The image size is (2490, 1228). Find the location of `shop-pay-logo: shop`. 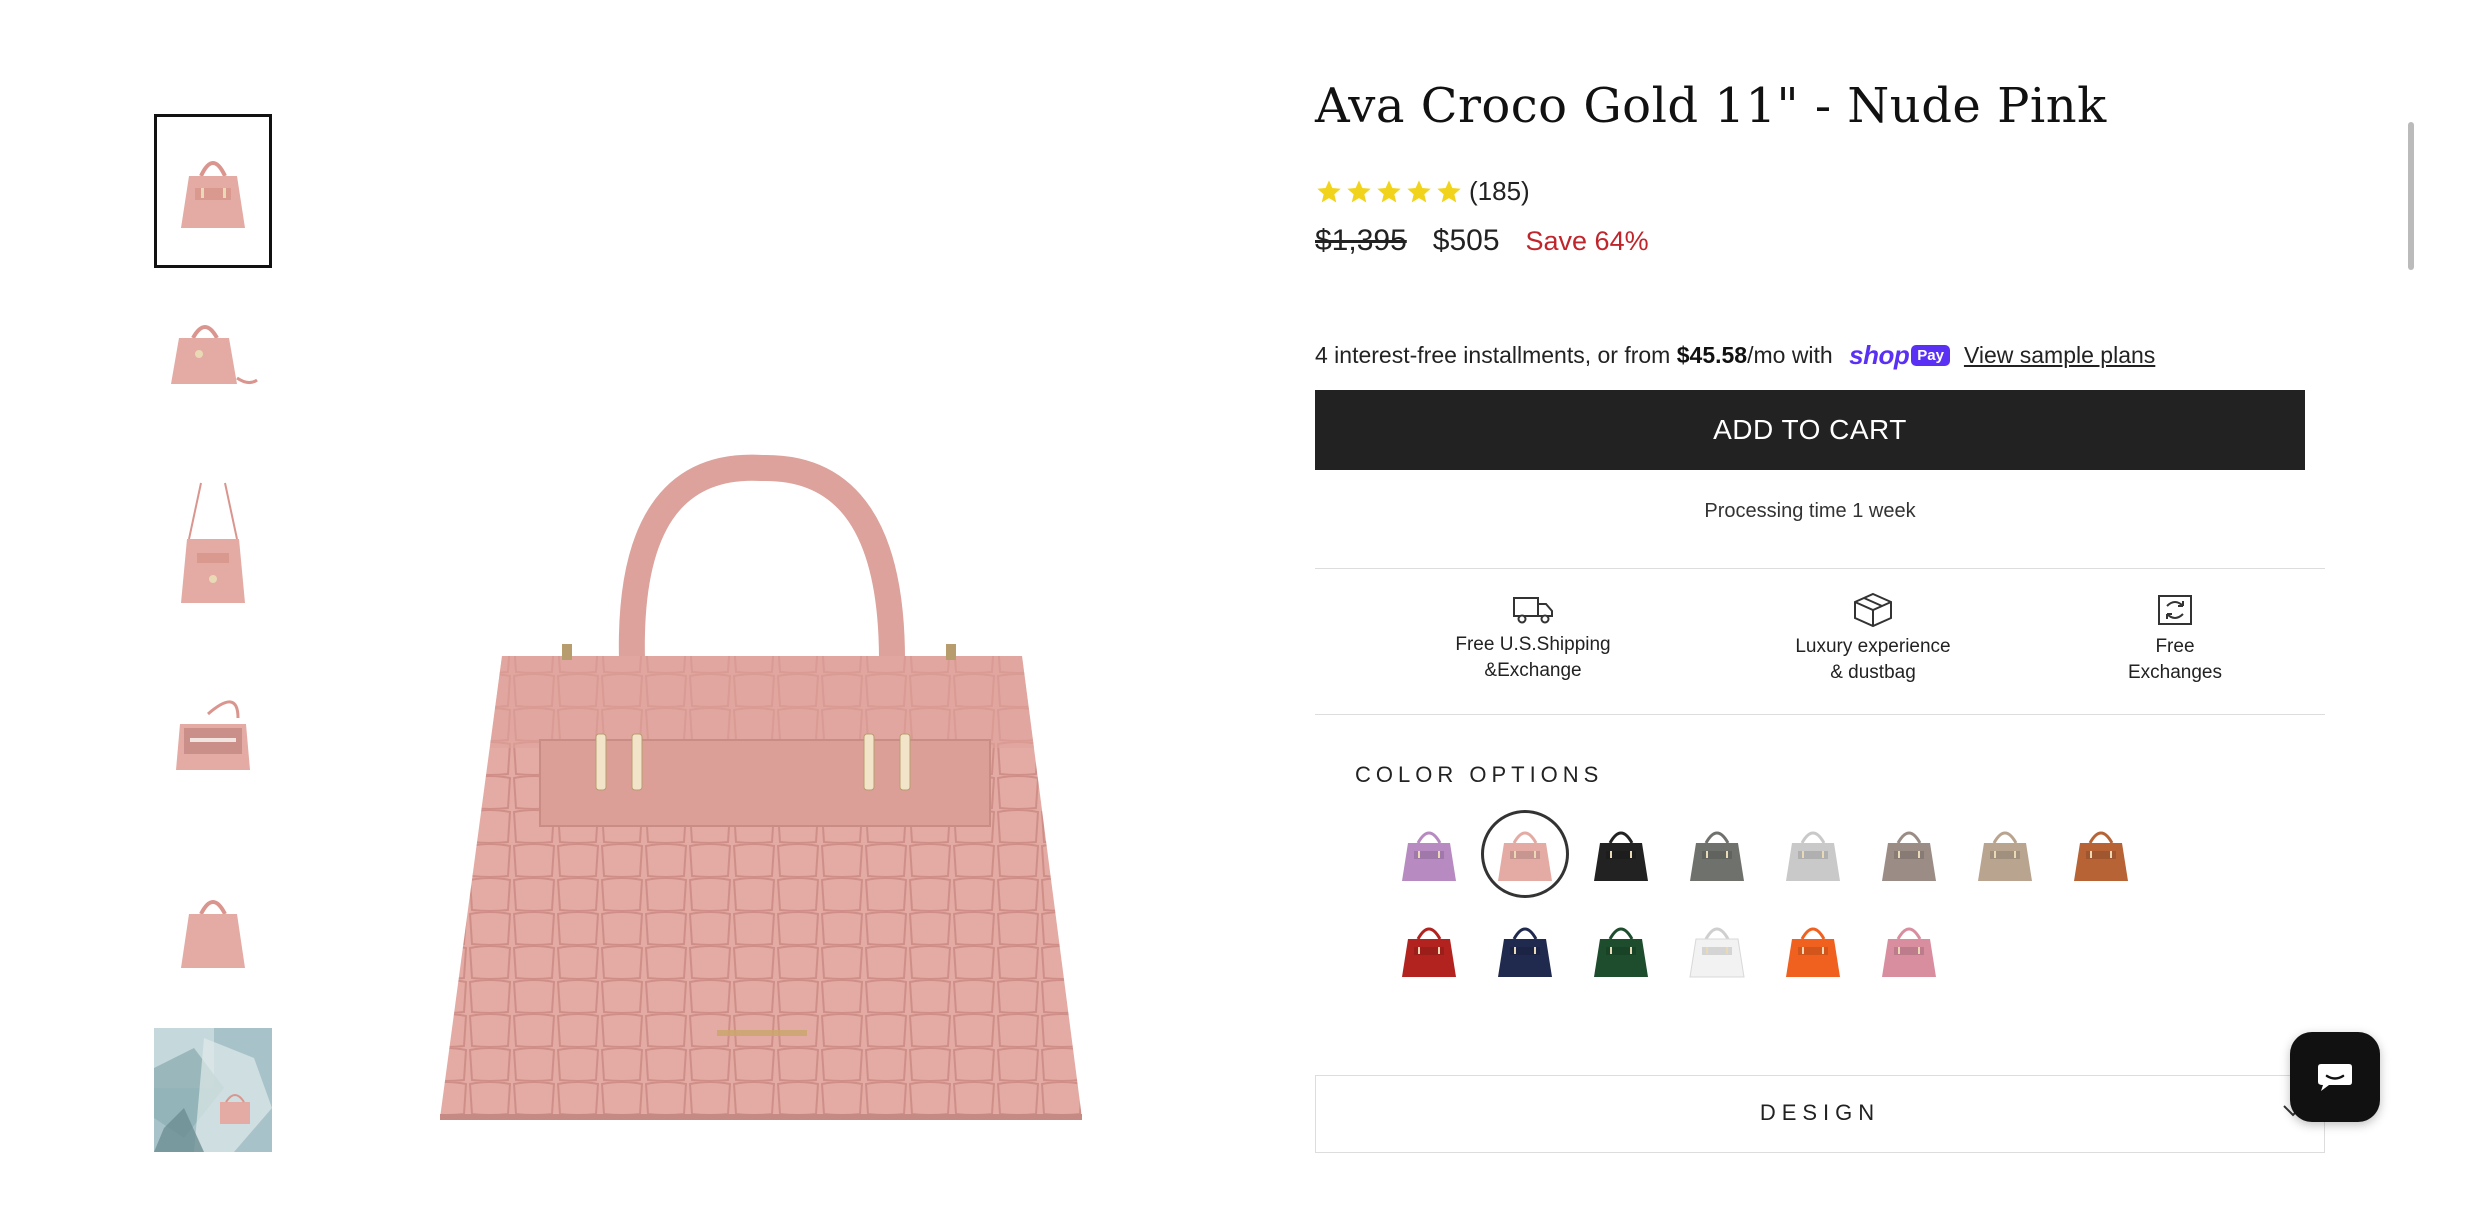

shop-pay-logo: shop is located at coordinates (1879, 355).